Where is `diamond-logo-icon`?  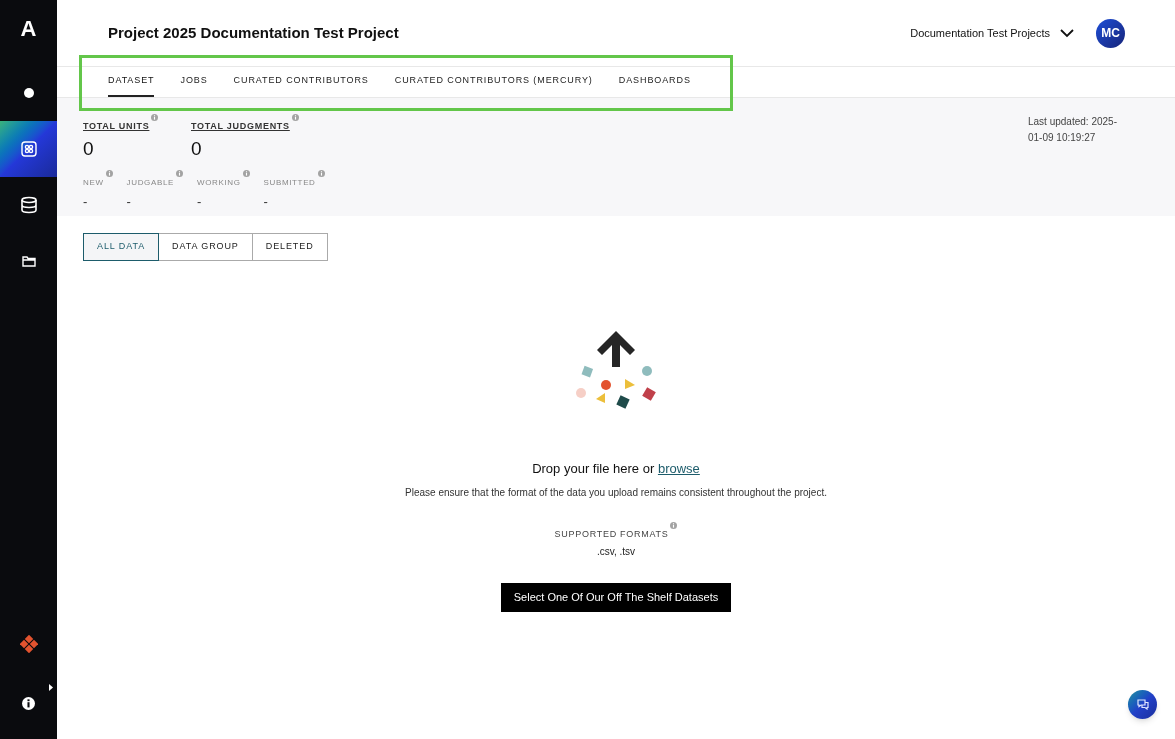
diamond-logo-icon is located at coordinates (28, 644).